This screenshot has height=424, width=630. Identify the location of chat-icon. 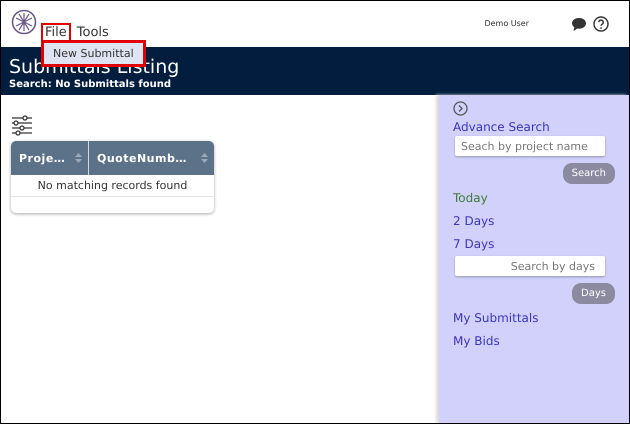
(579, 24).